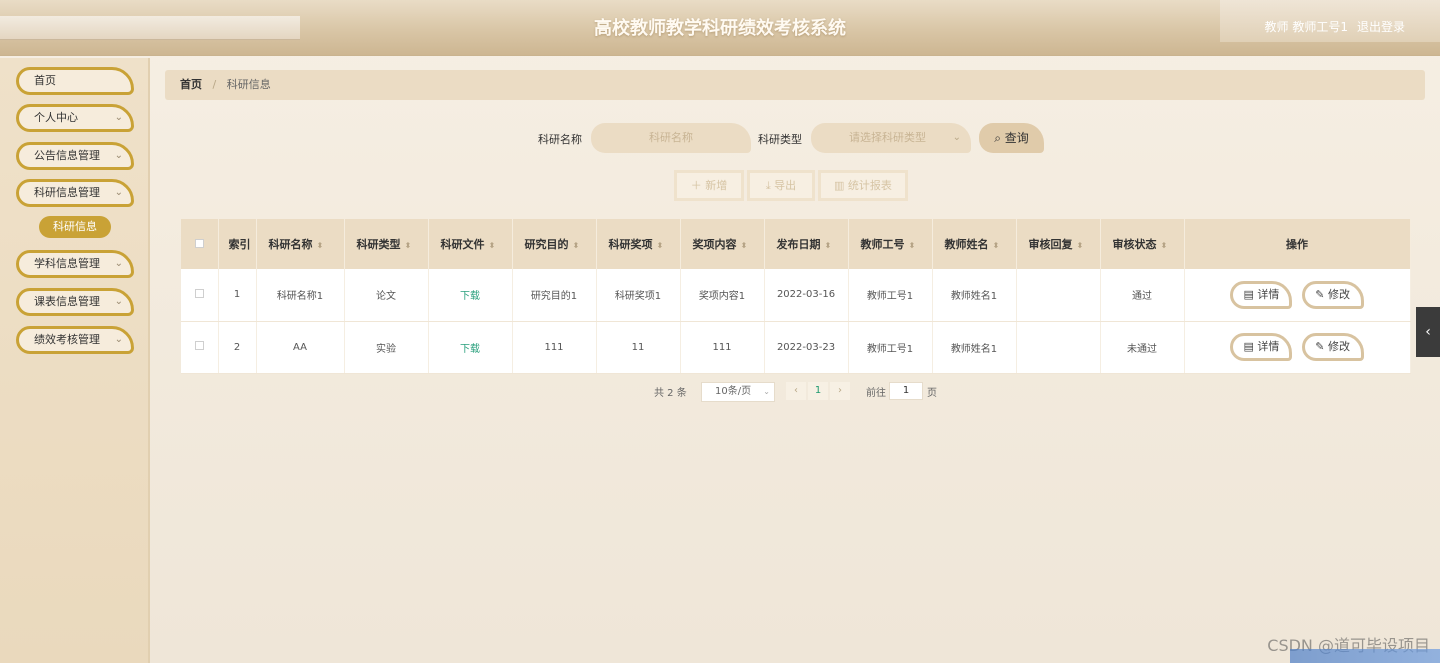 Image resolution: width=1440 pixels, height=663 pixels. I want to click on select-all-checkbox, so click(199, 243).